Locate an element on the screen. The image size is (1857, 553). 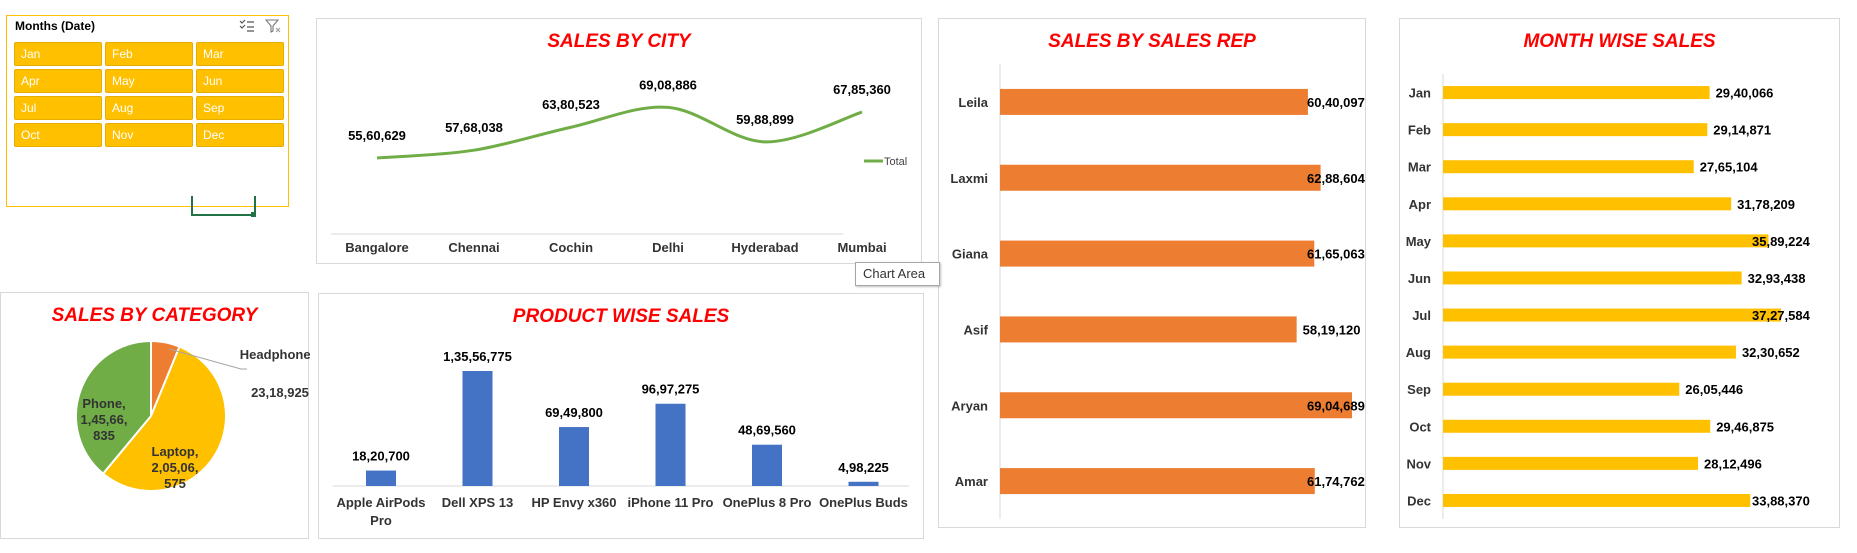
bar-asif is located at coordinates (1148, 329).